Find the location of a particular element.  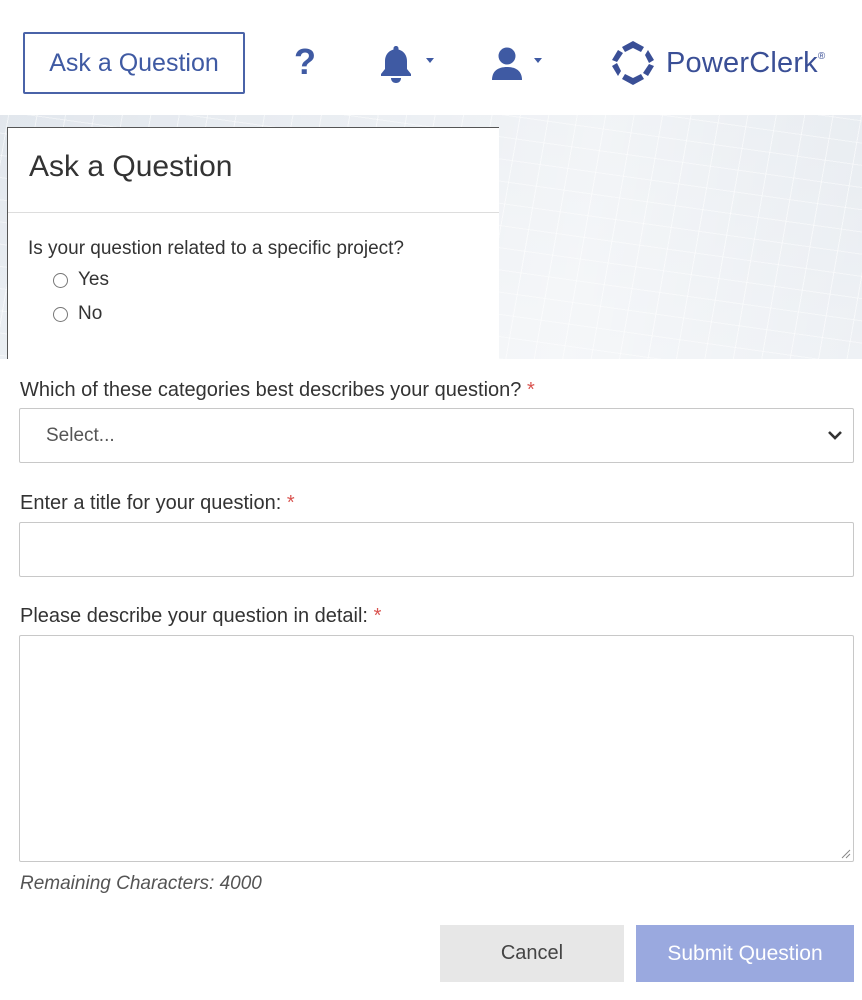

ask-question-button: Ask a Question is located at coordinates (134, 63).